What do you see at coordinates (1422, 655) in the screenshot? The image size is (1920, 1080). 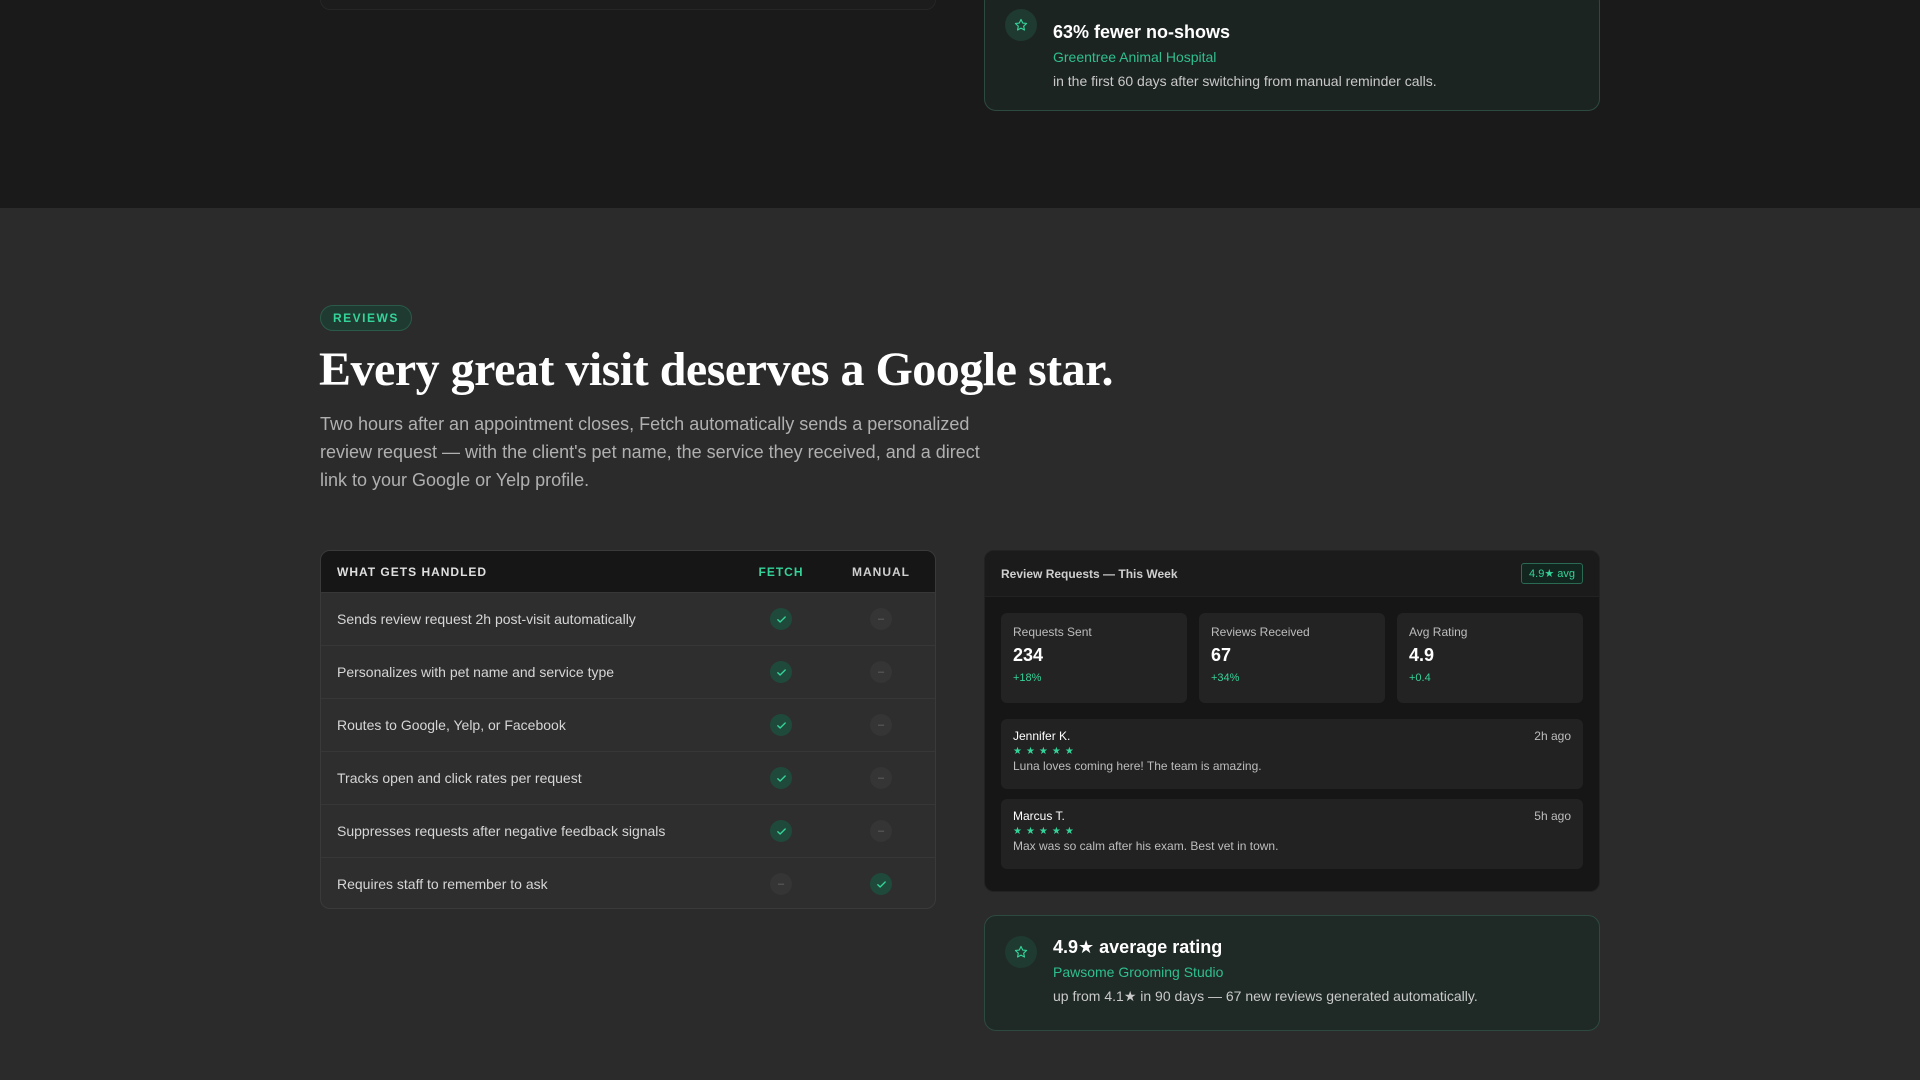 I see `stat-value: 4.9` at bounding box center [1422, 655].